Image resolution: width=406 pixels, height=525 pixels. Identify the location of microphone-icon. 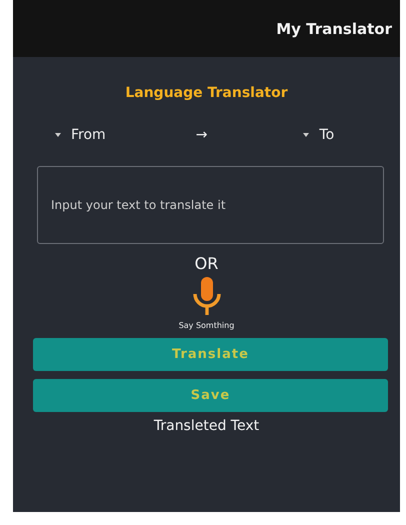
(207, 296).